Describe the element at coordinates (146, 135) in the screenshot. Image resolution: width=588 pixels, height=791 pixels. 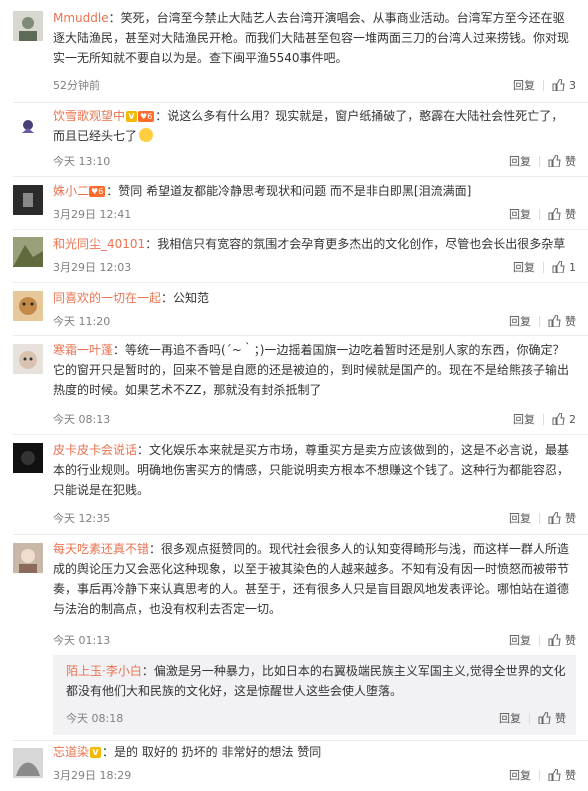
I see `emoji-icon` at that location.